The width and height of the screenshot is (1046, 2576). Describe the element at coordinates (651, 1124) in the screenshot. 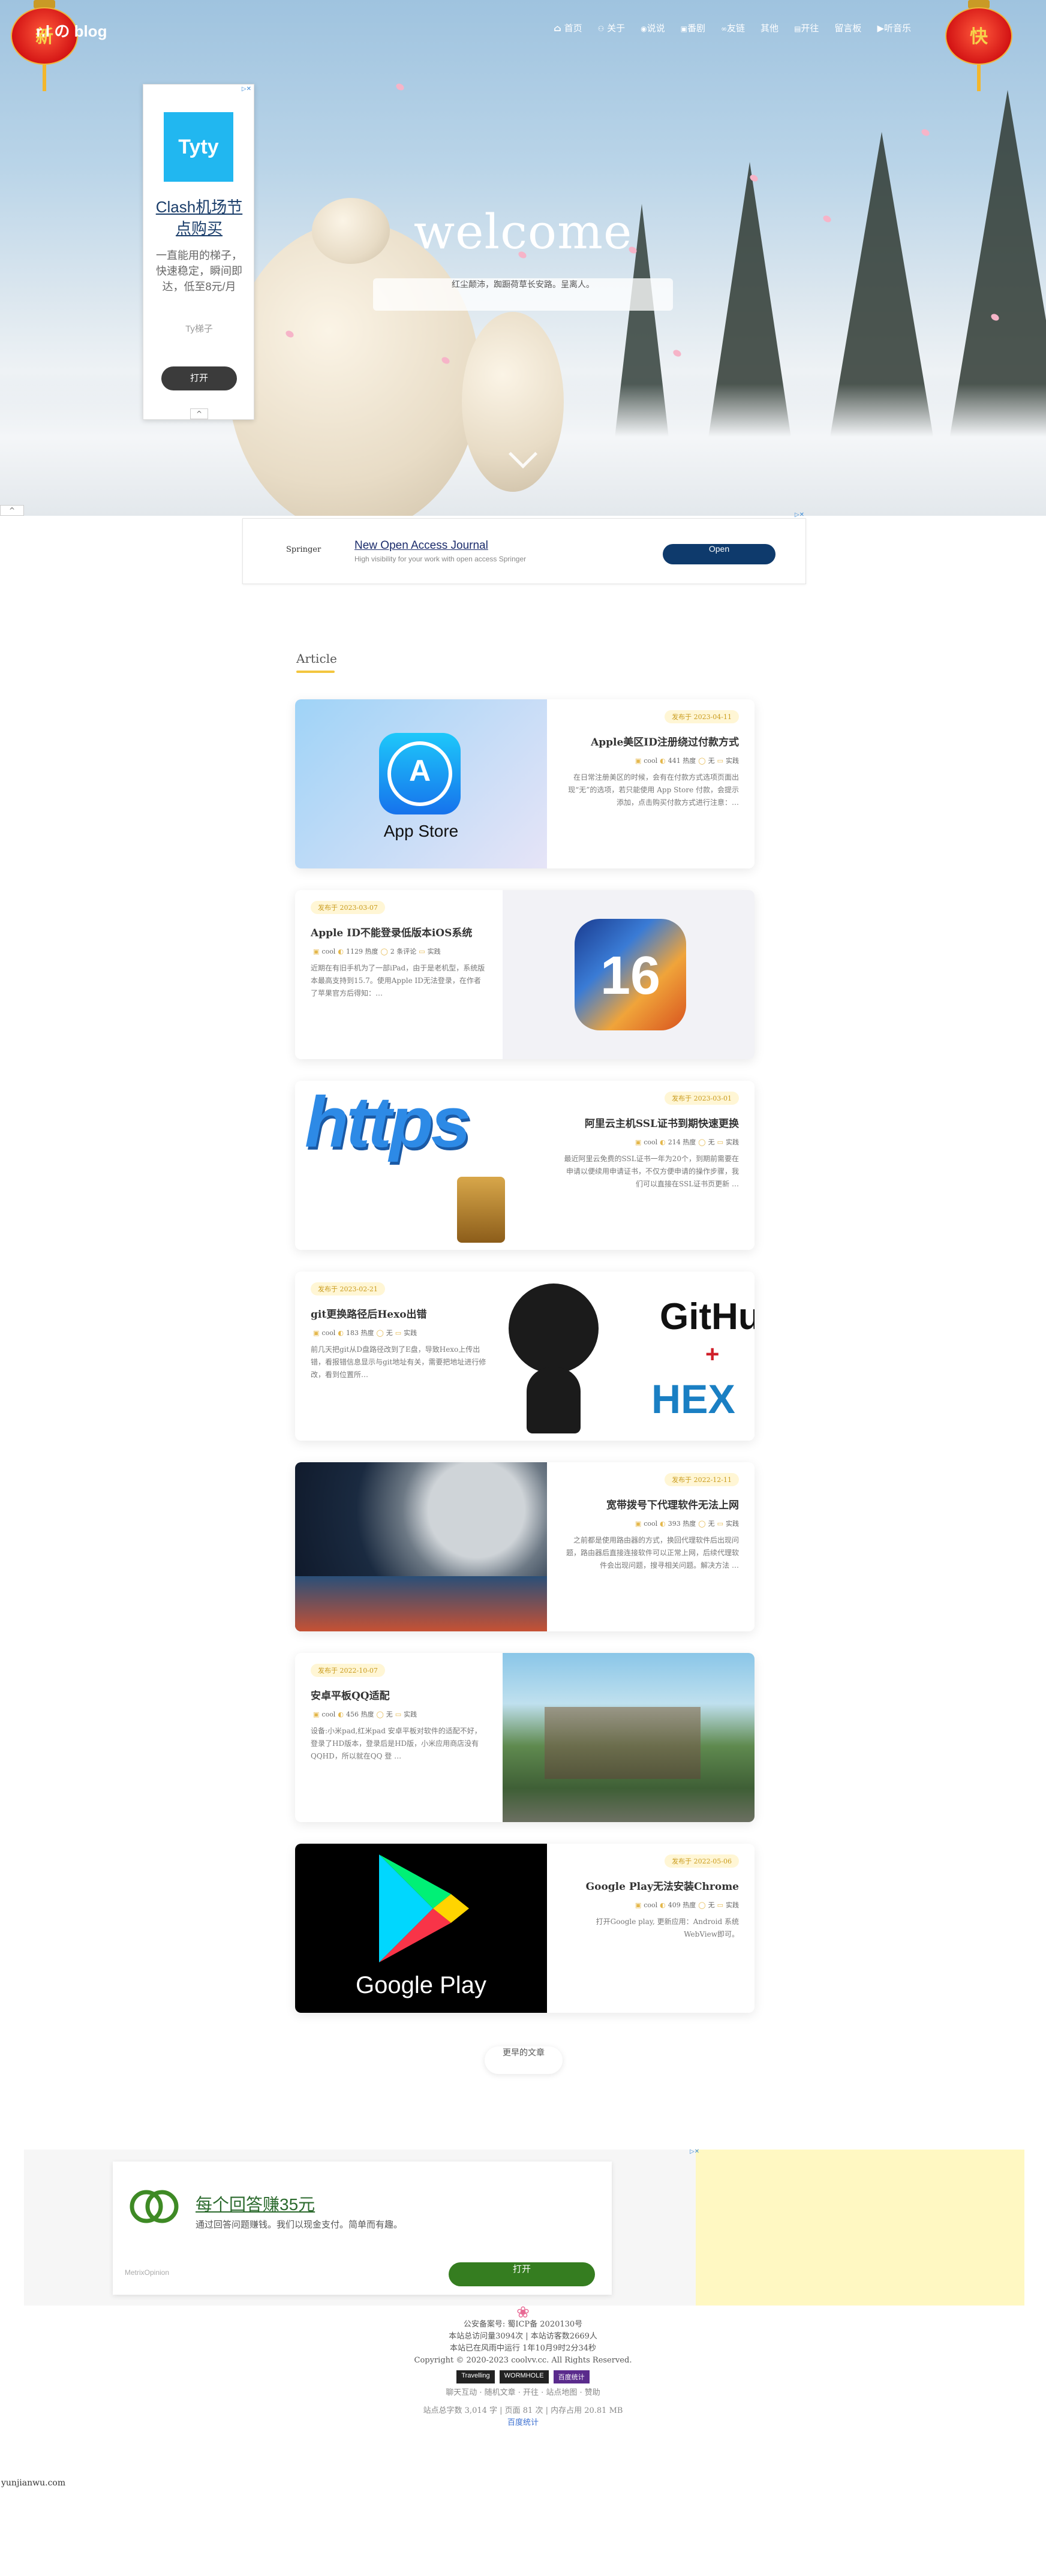

I see `post-title: 阿里云主机SSL证书到期快速更换` at that location.